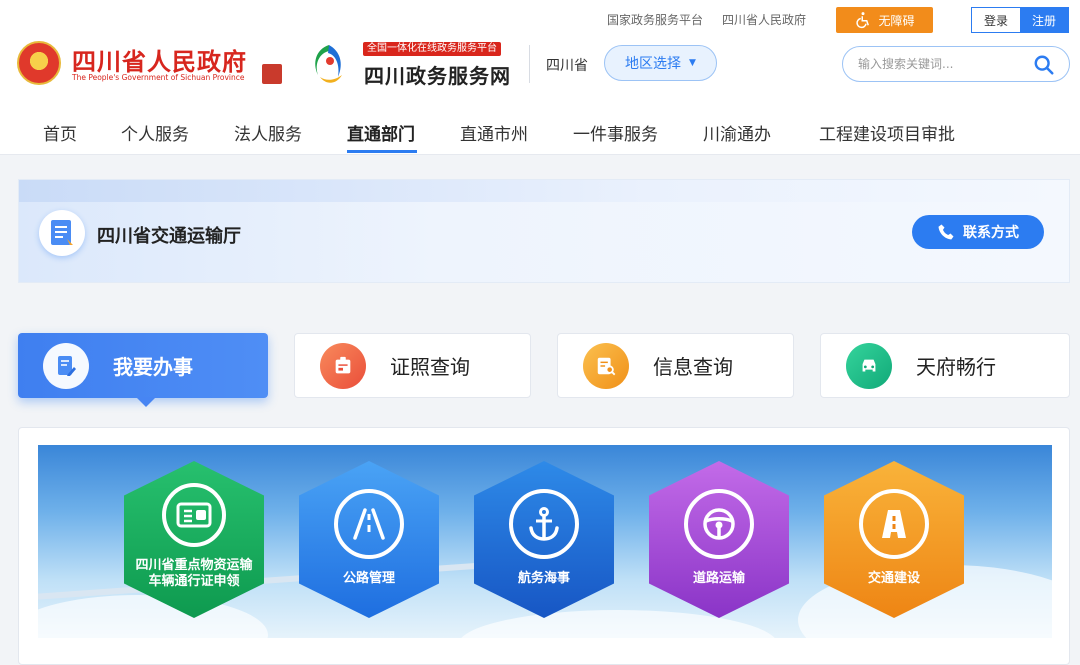  I want to click on region-select-button: 地区选择 ▼, so click(660, 63).